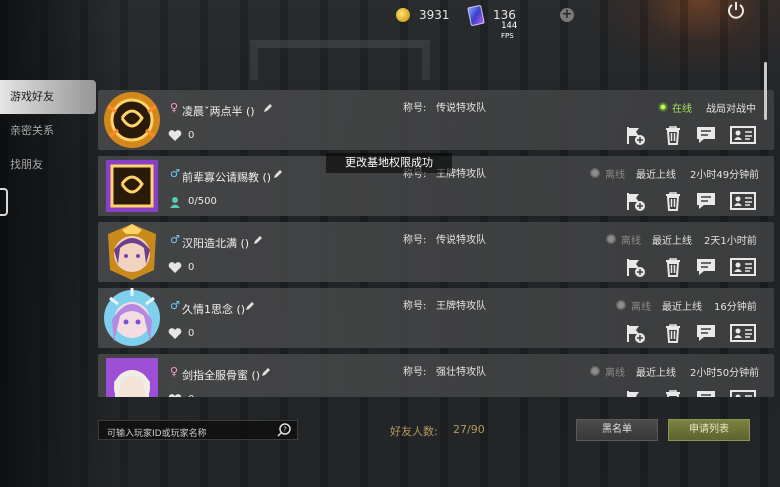 Image resolution: width=780 pixels, height=487 pixels. Describe the element at coordinates (436, 252) in the screenshot. I see `friend-row: ♂ 汉阳造北满 () 称号: 传说特攻队 离线 最近上线 2天1小时前 0` at that location.